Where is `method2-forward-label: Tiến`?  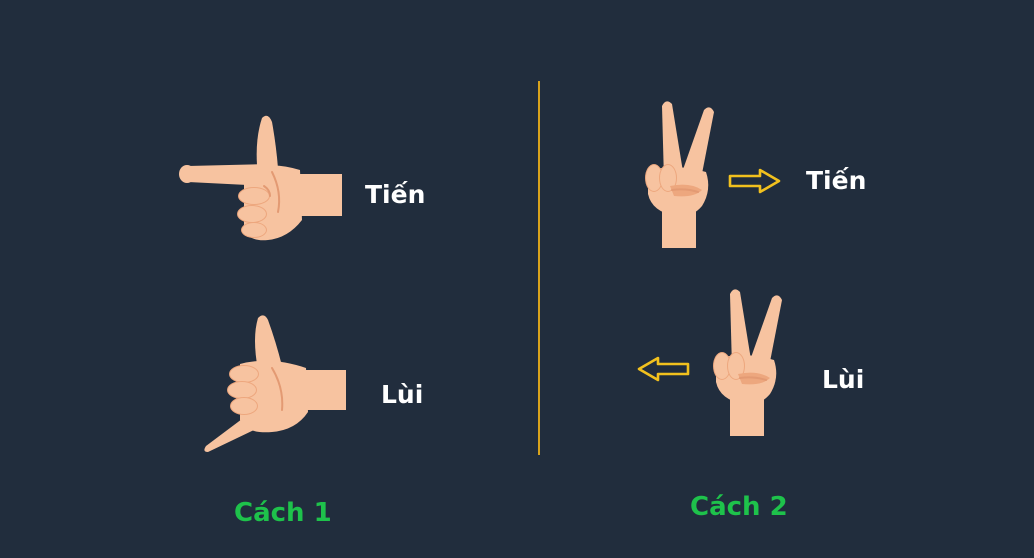 method2-forward-label: Tiến is located at coordinates (836, 180).